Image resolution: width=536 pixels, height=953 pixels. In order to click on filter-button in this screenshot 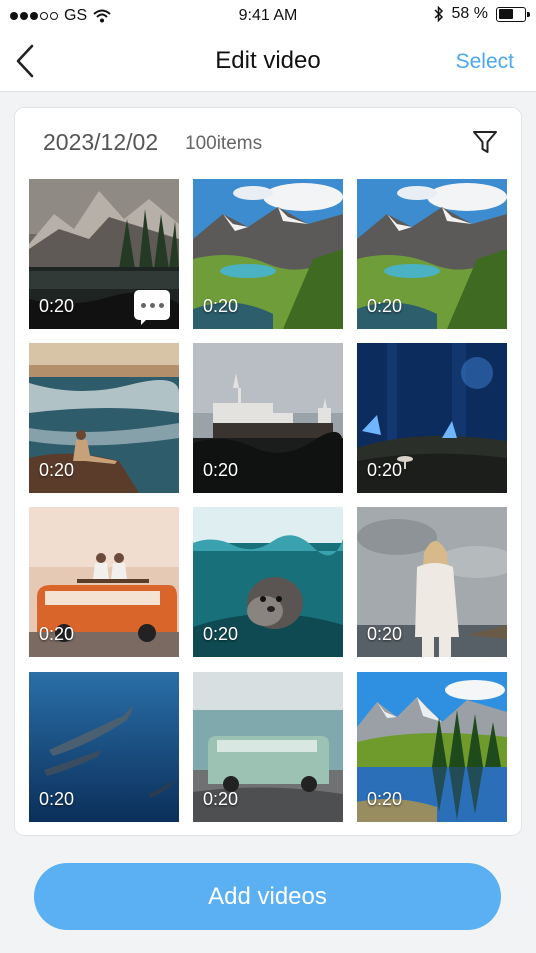, I will do `click(485, 142)`.